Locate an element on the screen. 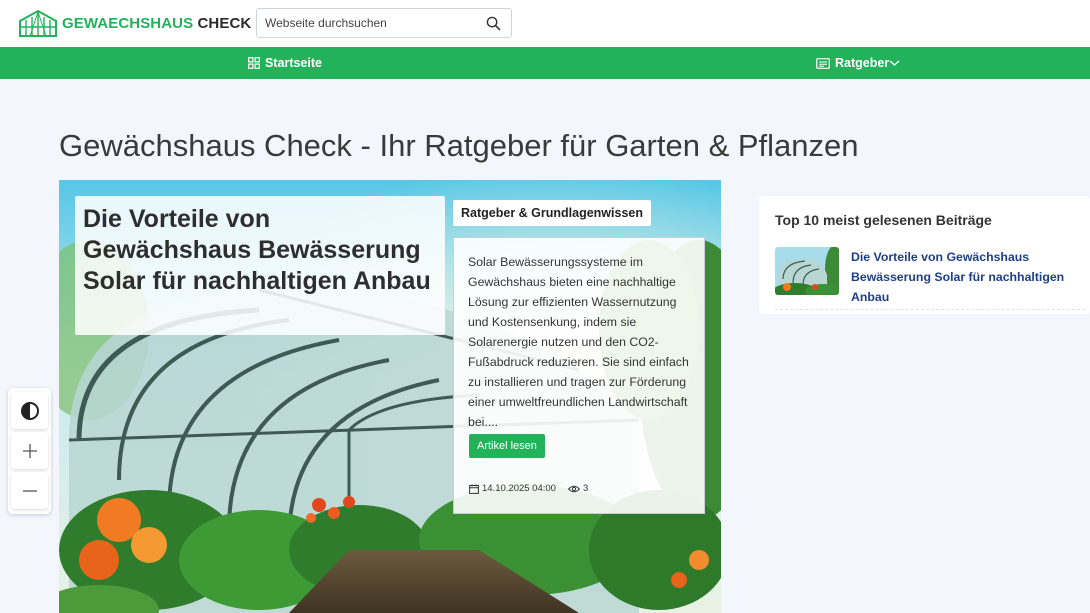 The width and height of the screenshot is (1090, 613). main-navigation: Startseite Ratgeber is located at coordinates (545, 63).